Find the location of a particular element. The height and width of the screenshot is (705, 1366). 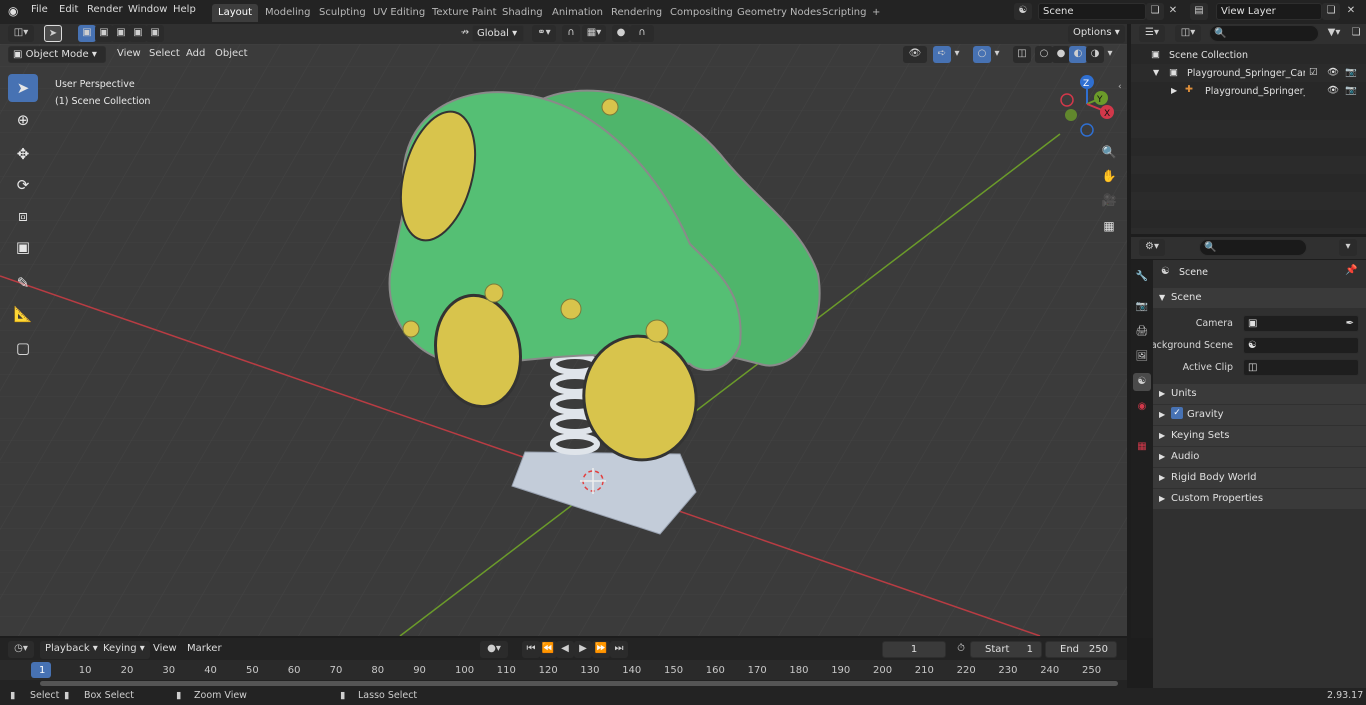

tab-rendering: Rendering is located at coordinates (636, 13).